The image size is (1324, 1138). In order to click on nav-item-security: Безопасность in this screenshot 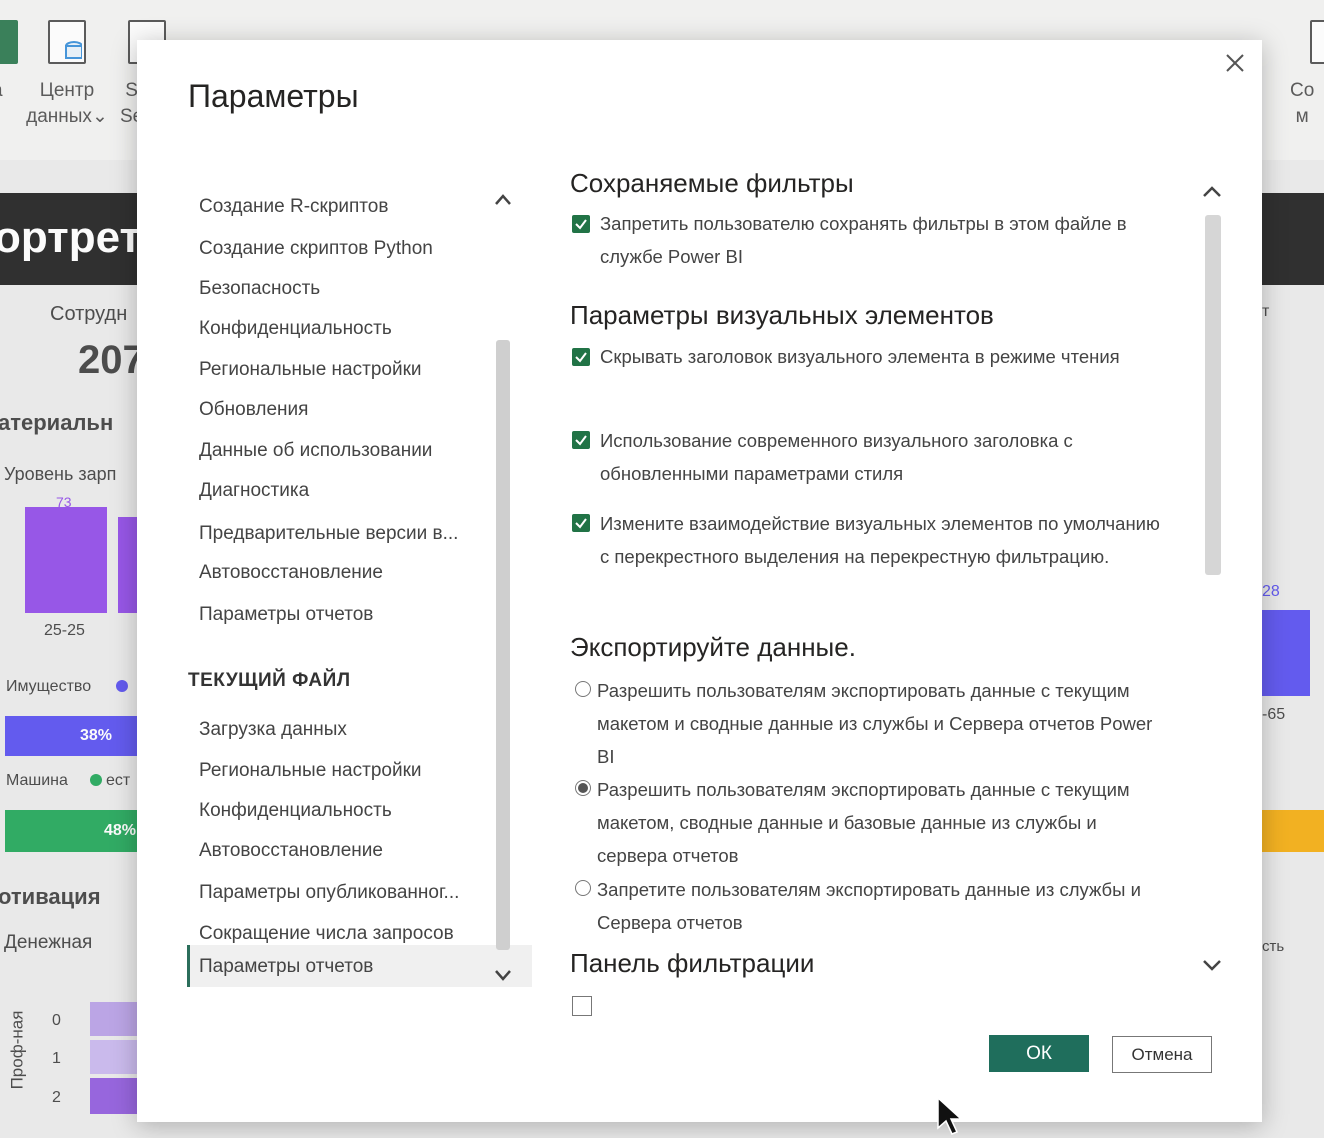, I will do `click(259, 289)`.